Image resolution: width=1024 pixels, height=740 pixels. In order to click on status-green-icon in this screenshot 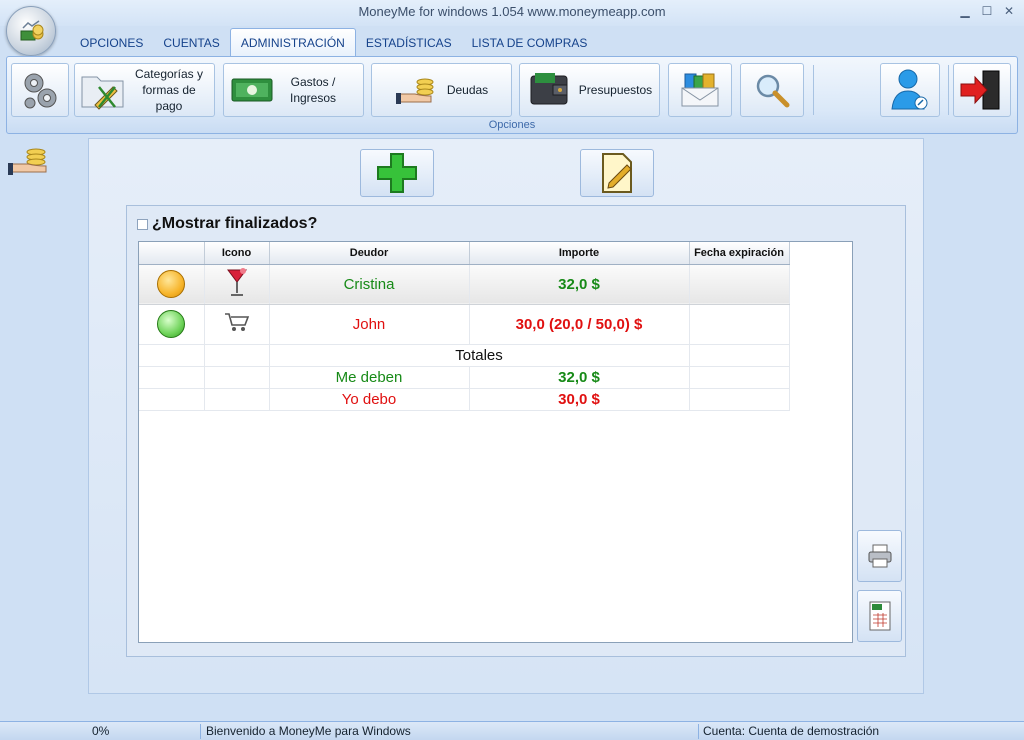, I will do `click(171, 324)`.